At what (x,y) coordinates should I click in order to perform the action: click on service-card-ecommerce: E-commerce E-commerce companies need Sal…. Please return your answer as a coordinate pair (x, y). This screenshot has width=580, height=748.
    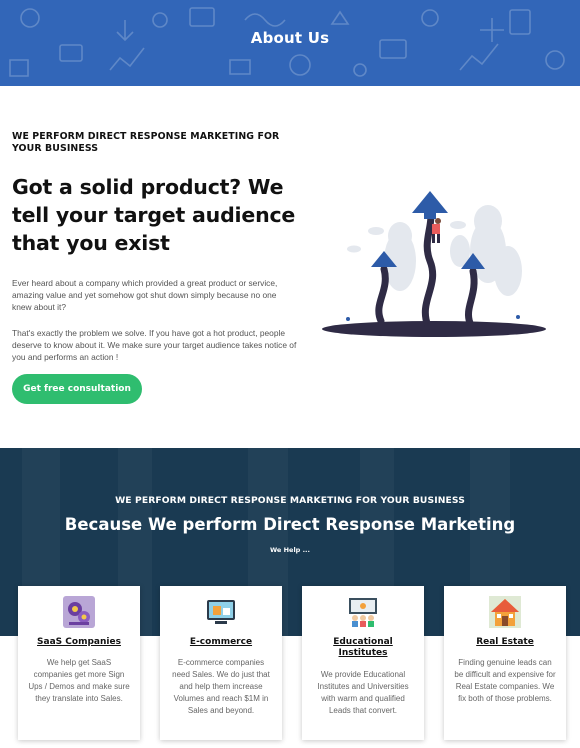
    Looking at the image, I should click on (221, 663).